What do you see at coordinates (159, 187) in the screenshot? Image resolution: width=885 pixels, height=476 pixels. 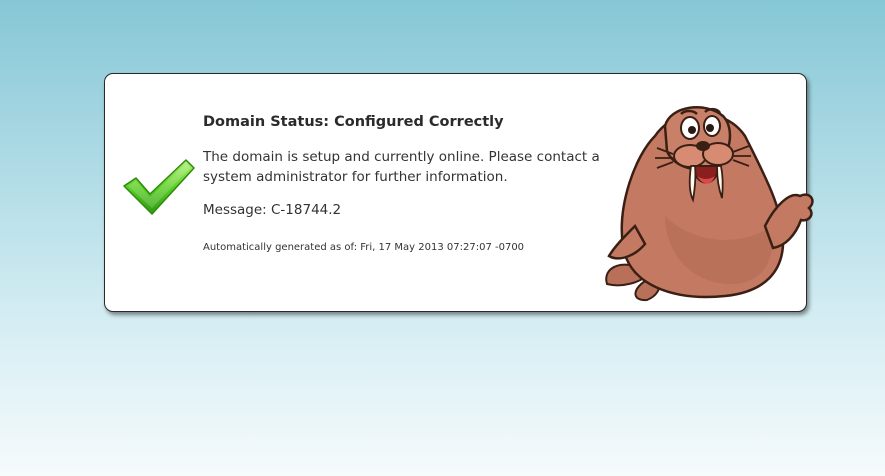 I see `checkmark-icon` at bounding box center [159, 187].